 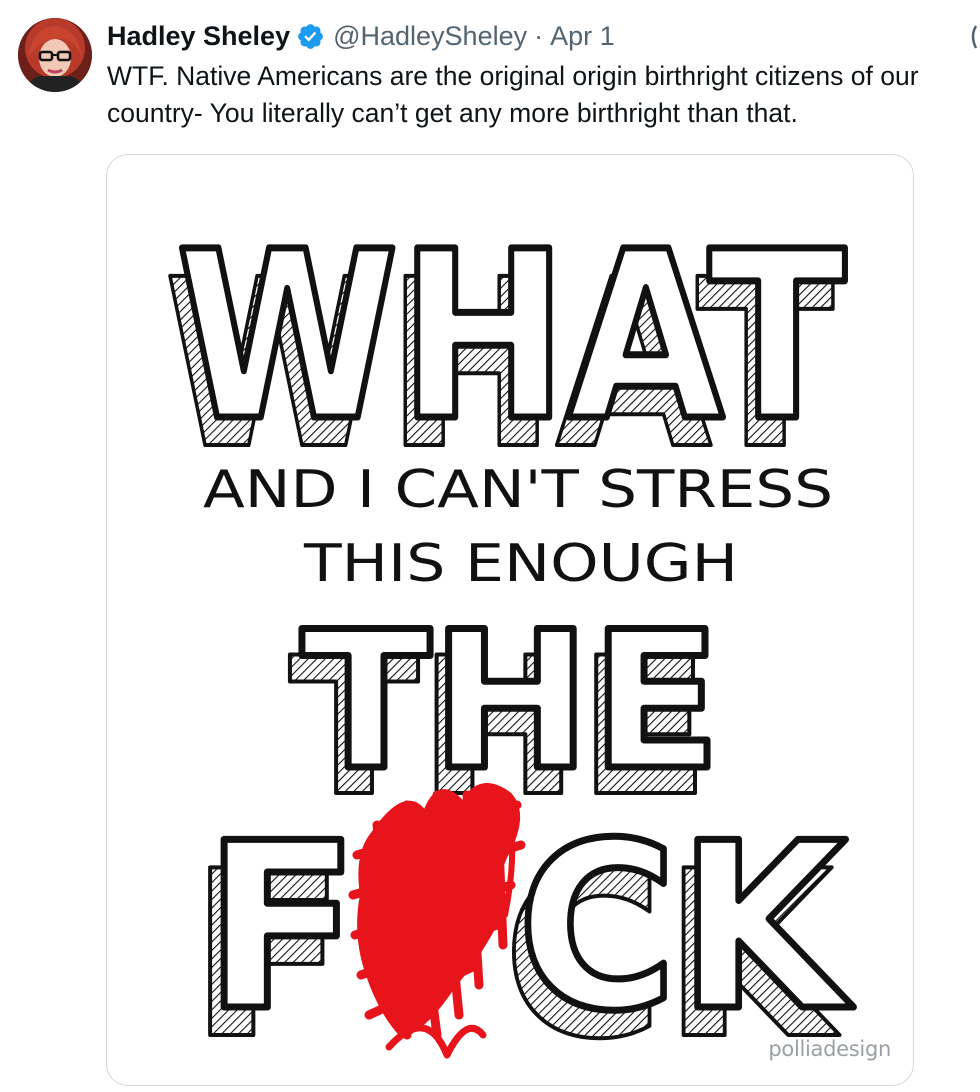 What do you see at coordinates (198, 36) in the screenshot?
I see `author-name: Hadley Sheley` at bounding box center [198, 36].